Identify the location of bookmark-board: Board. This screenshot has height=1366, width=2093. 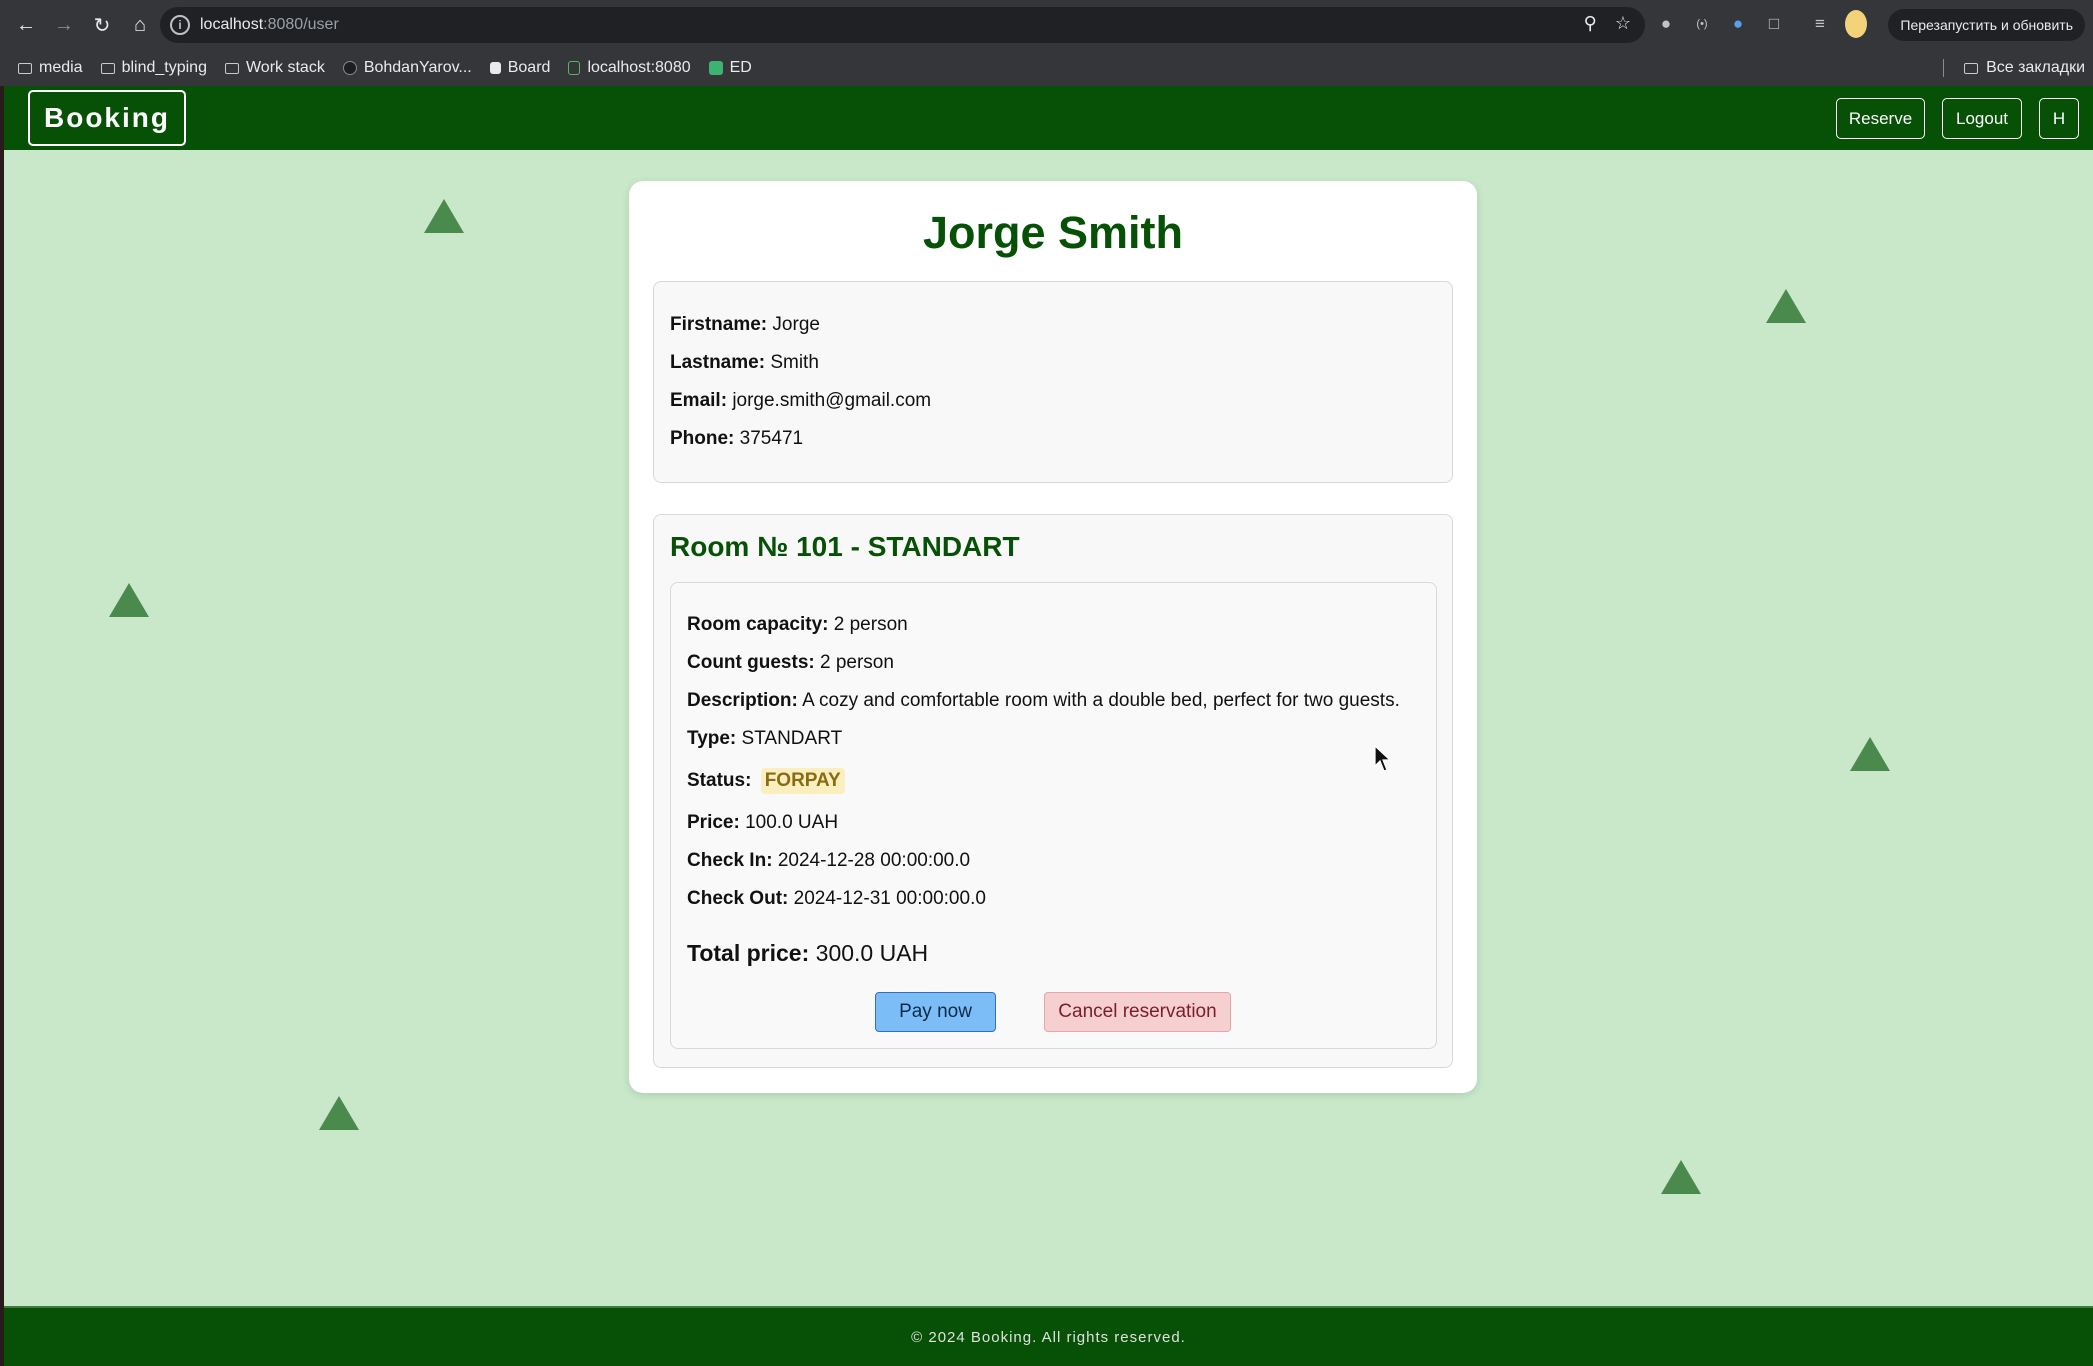
(519, 68).